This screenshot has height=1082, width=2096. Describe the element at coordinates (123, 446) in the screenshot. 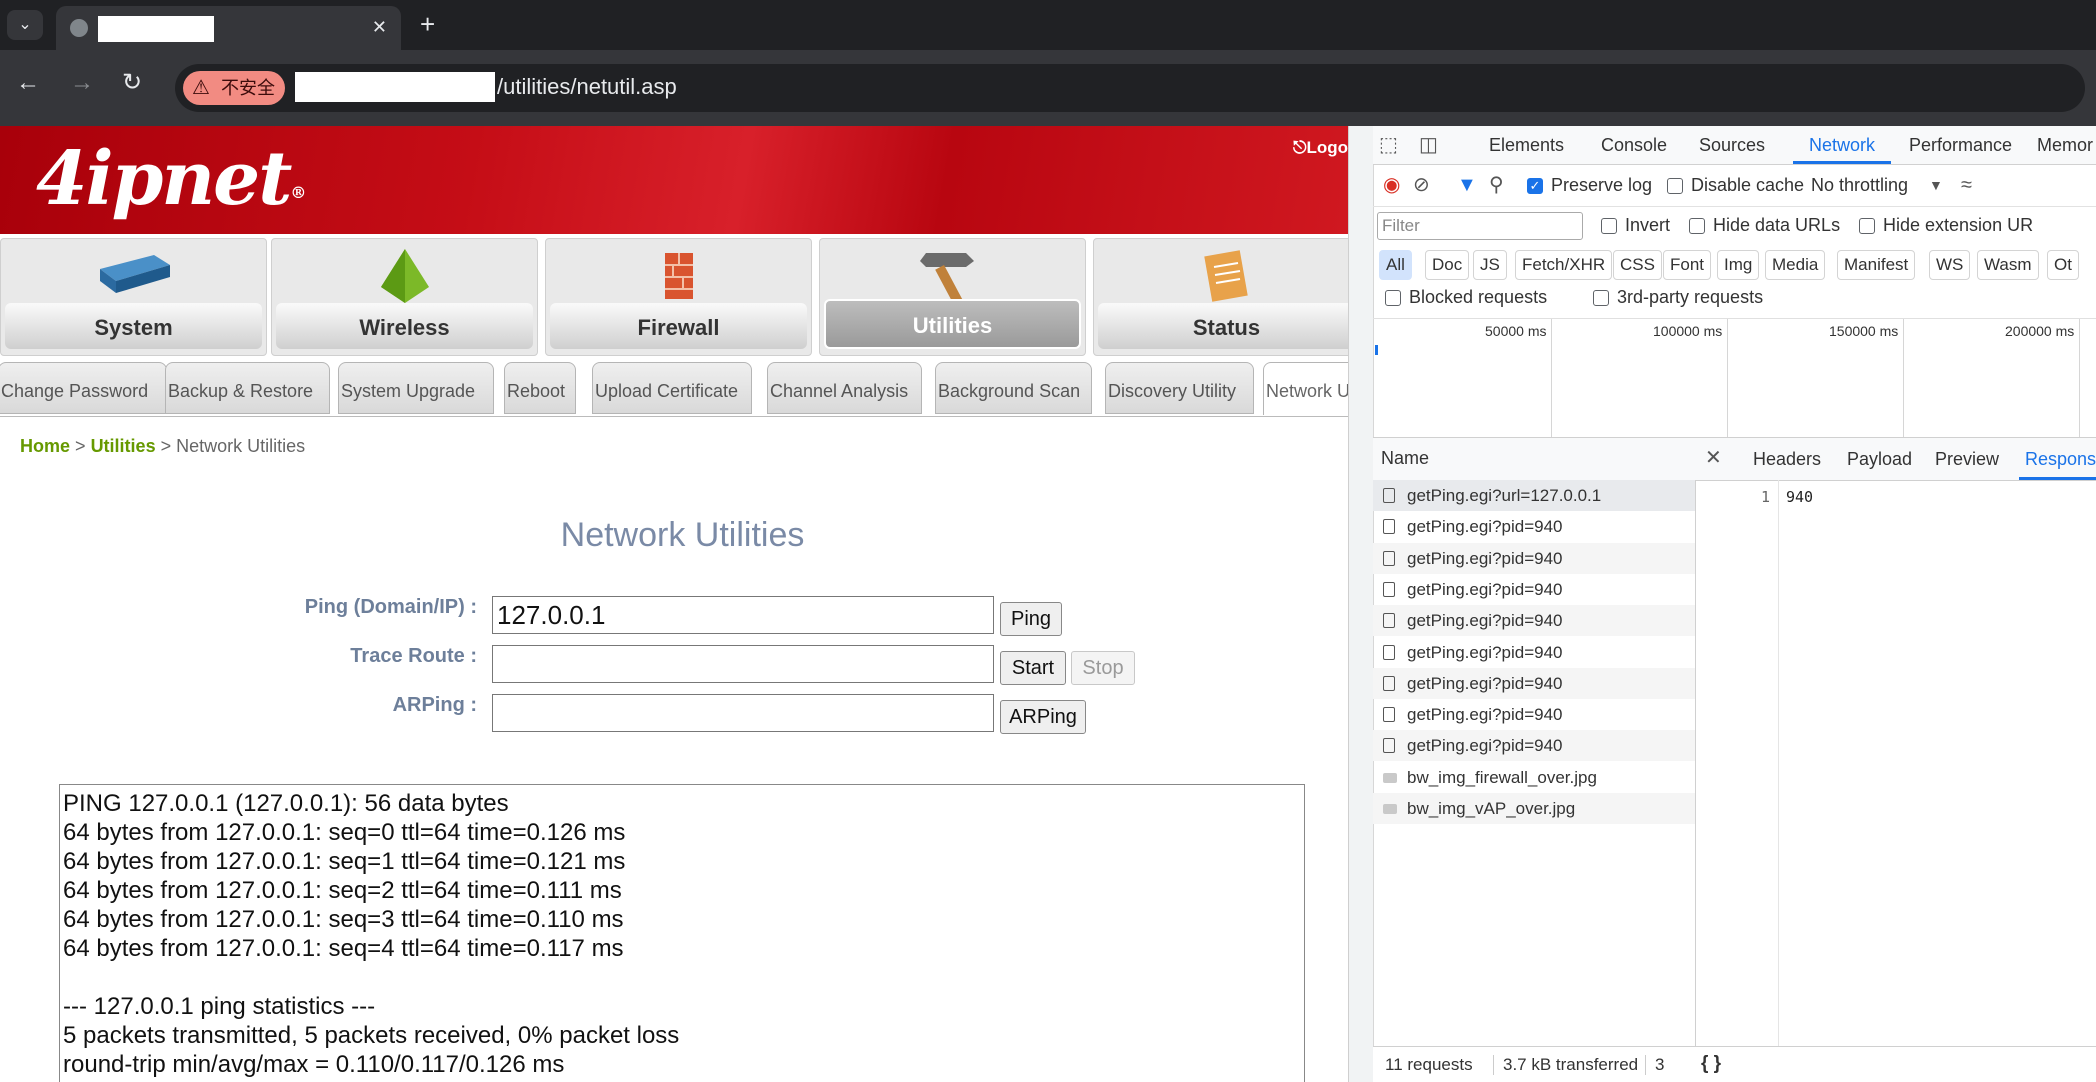

I see `breadcrumb-utilities: Utilities` at that location.